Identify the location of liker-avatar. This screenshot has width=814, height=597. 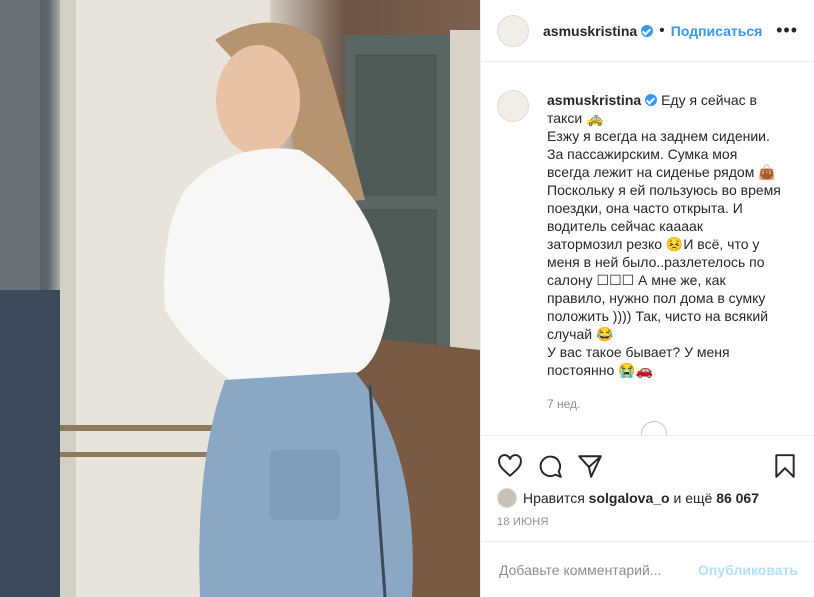
(507, 498).